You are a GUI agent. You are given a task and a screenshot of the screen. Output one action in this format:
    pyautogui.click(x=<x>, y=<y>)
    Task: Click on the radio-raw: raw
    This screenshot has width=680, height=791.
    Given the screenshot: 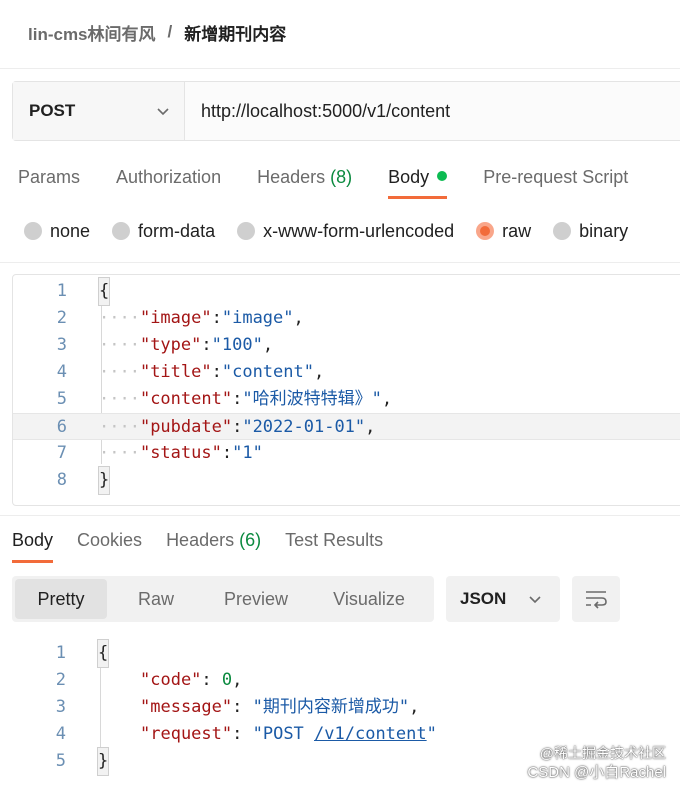 What is the action you would take?
    pyautogui.click(x=503, y=231)
    